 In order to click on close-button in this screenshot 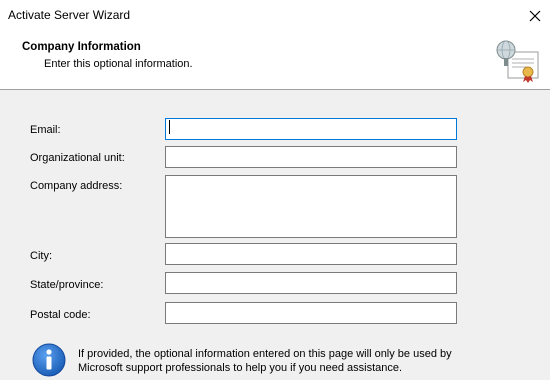, I will do `click(535, 15)`.